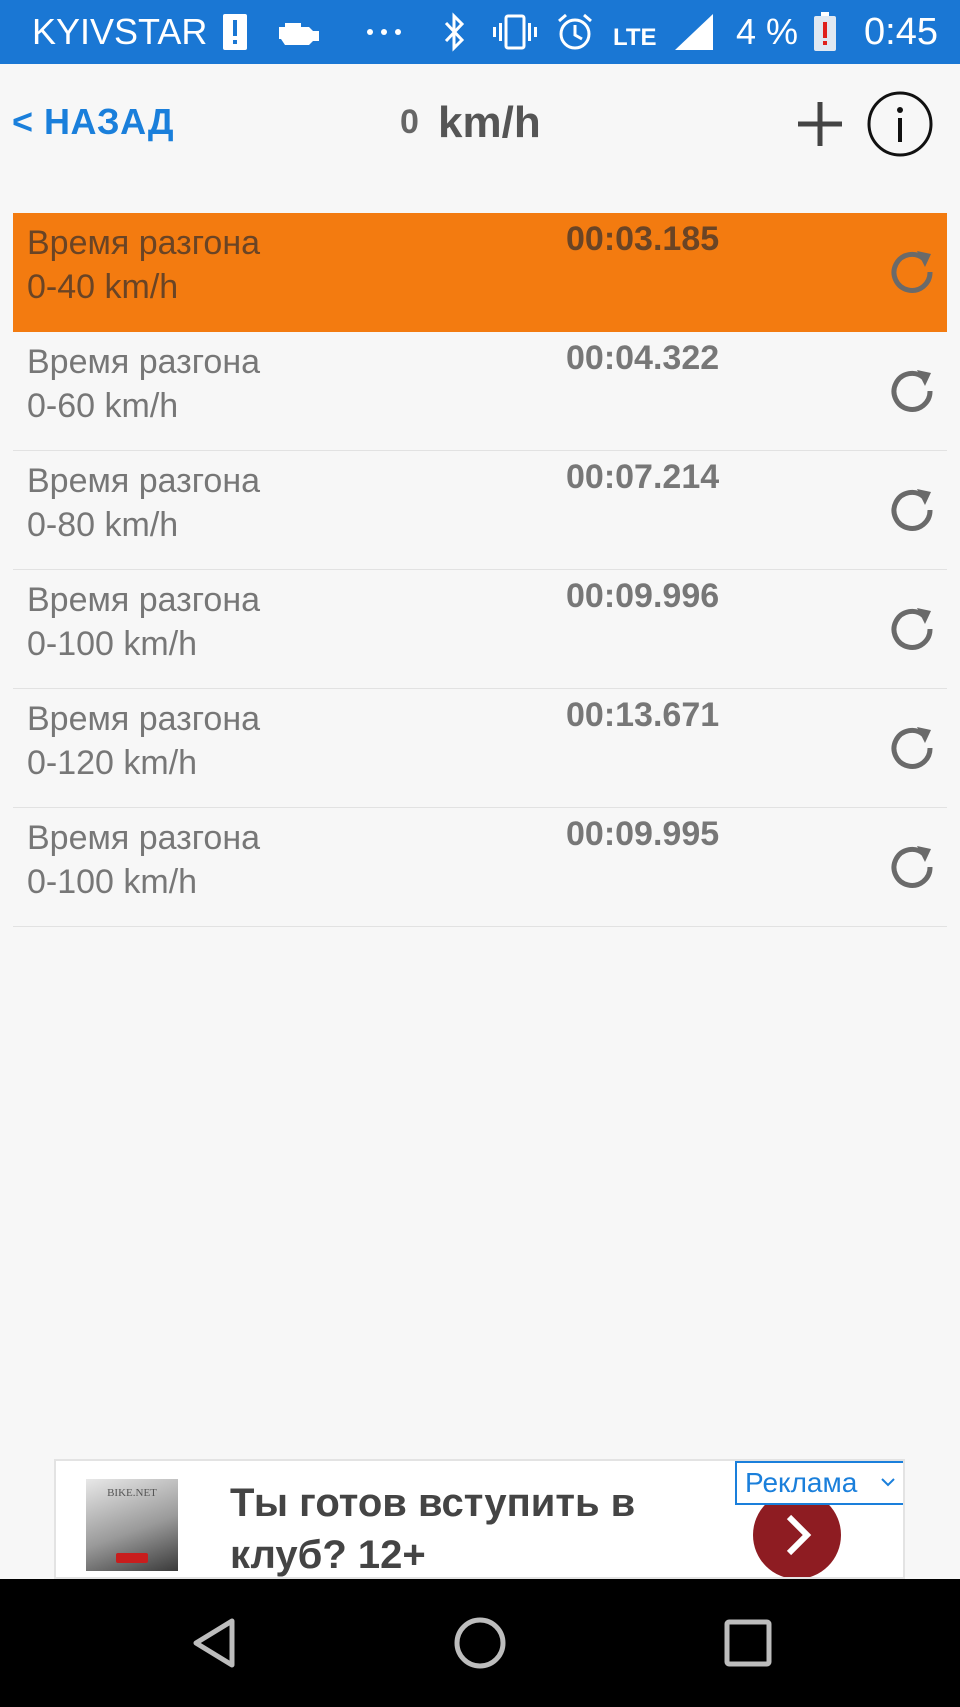 The height and width of the screenshot is (1707, 960). I want to click on nav-recents-button, so click(748, 1643).